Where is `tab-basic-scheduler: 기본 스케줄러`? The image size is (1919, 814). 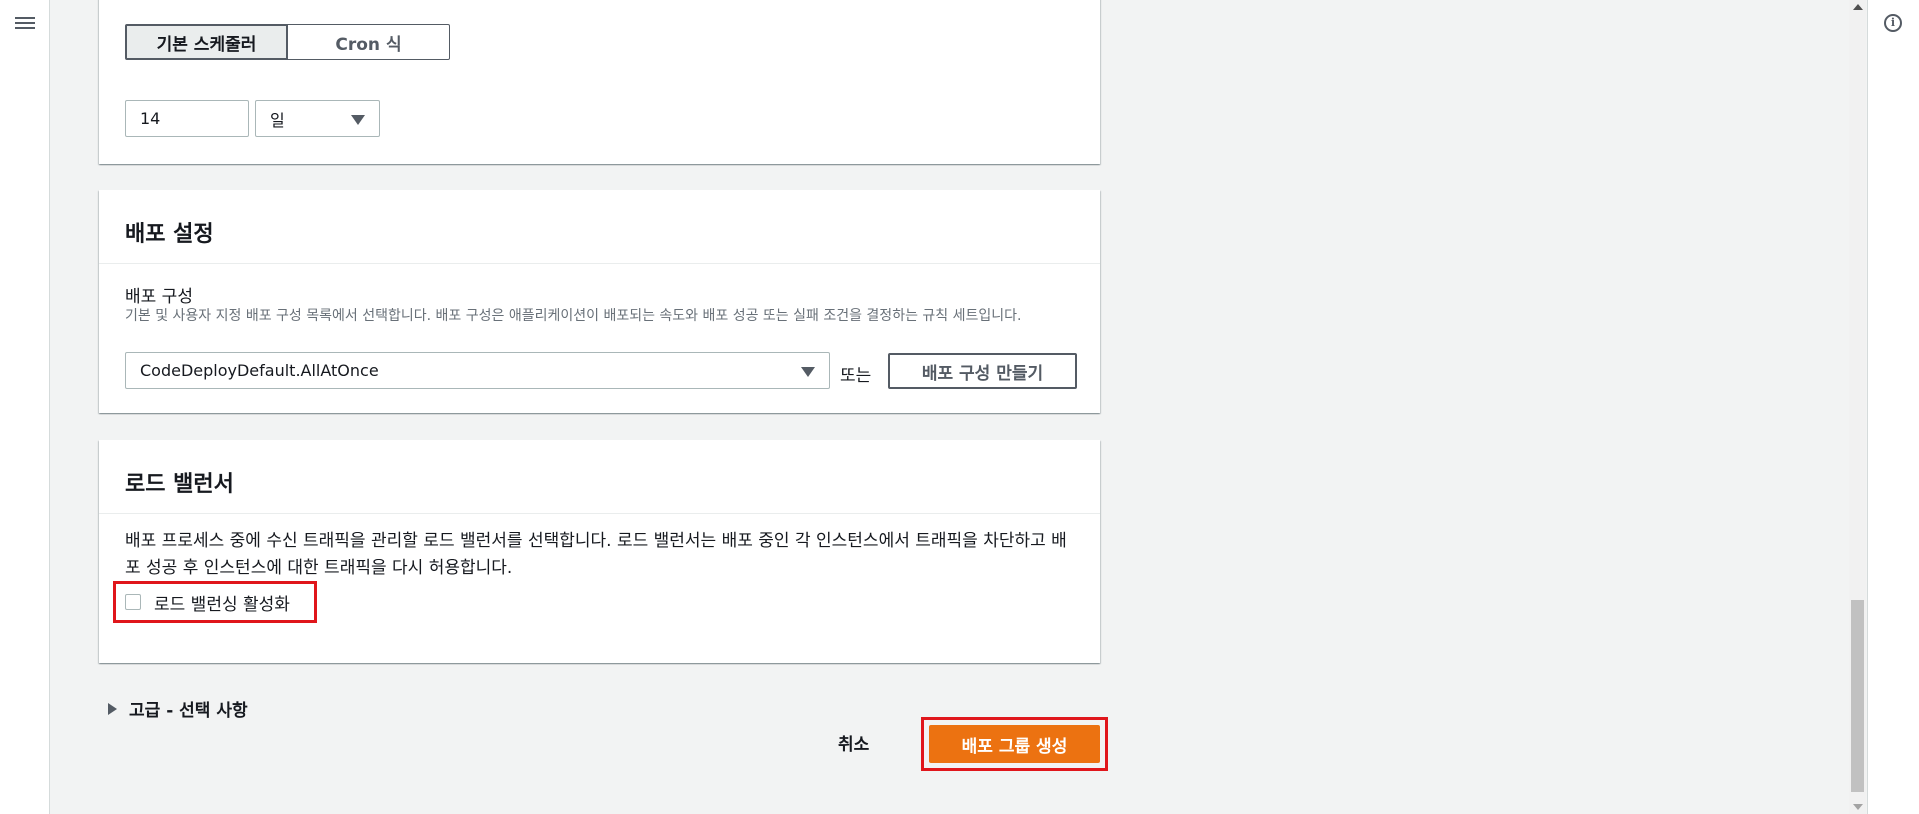 tab-basic-scheduler: 기본 스케줄러 is located at coordinates (206, 42).